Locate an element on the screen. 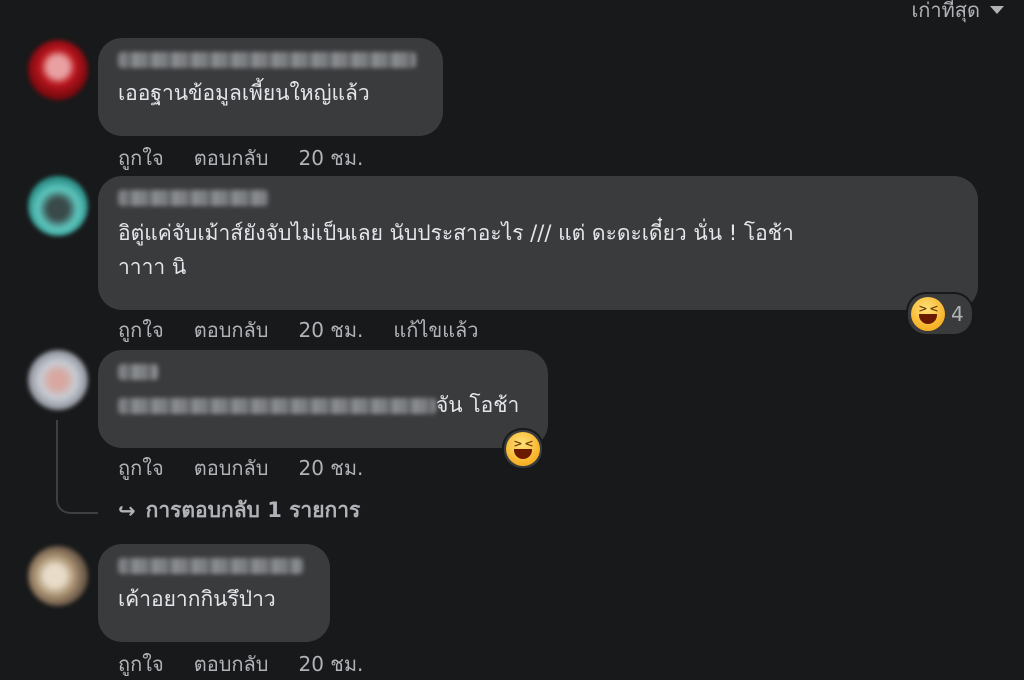 The height and width of the screenshot is (680, 1024). view-replies-link: ↪ การตอบกลับ 1 รายการ is located at coordinates (239, 510).